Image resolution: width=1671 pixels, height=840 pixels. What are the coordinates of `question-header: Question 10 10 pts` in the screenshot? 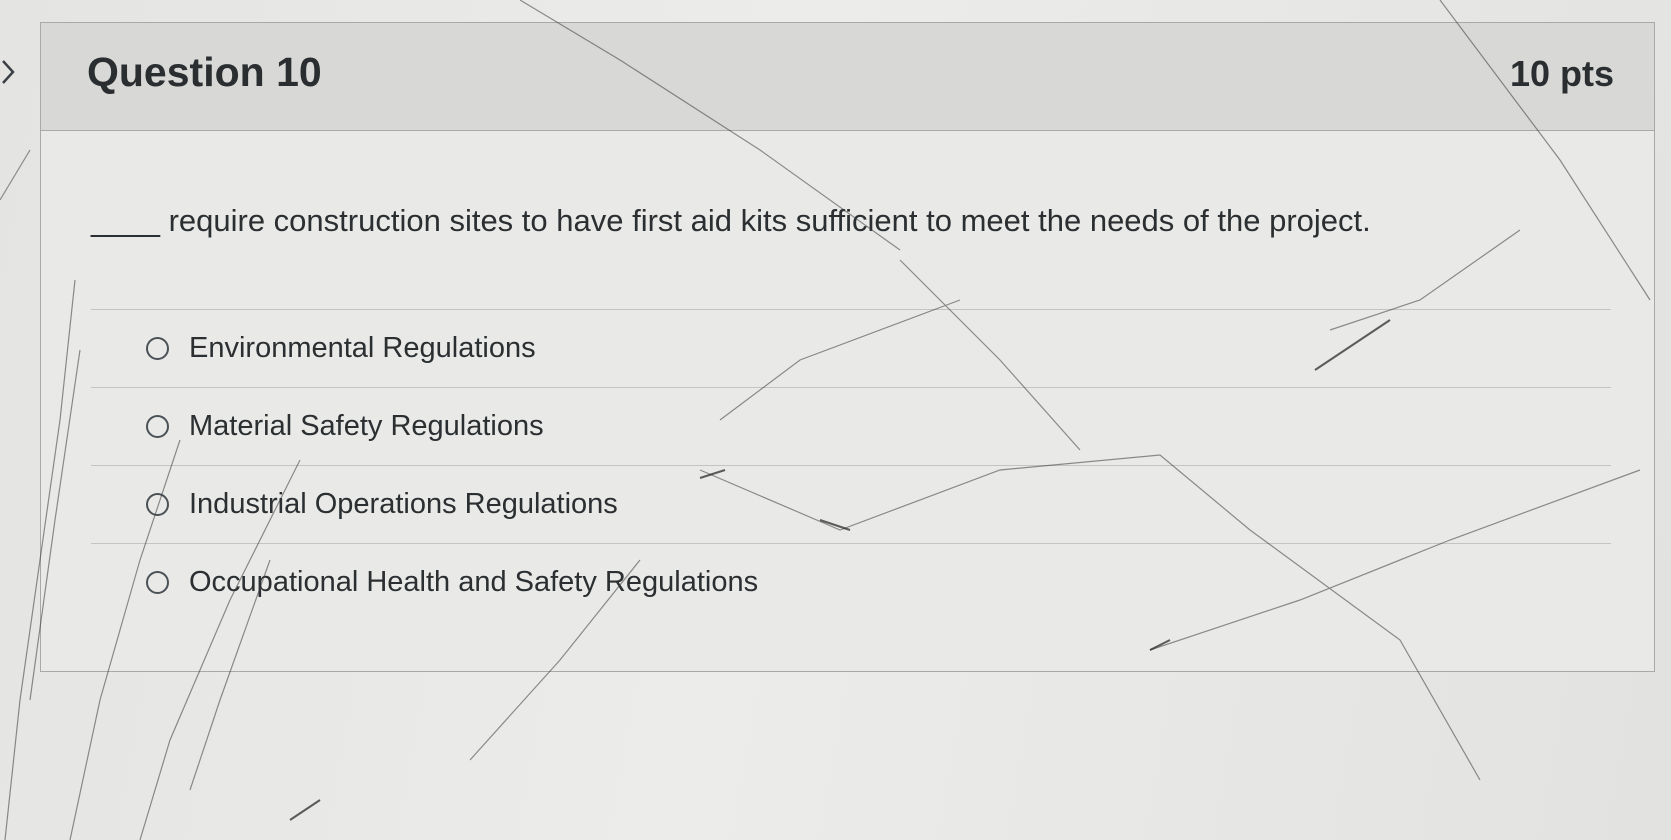 It's located at (847, 77).